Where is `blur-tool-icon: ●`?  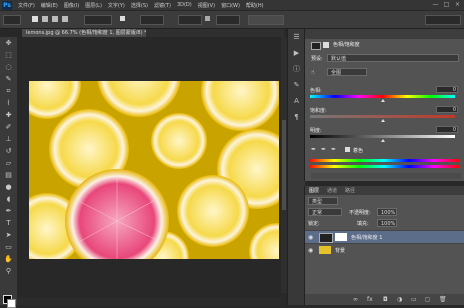
blur-tool-icon: ● is located at coordinates (8, 187).